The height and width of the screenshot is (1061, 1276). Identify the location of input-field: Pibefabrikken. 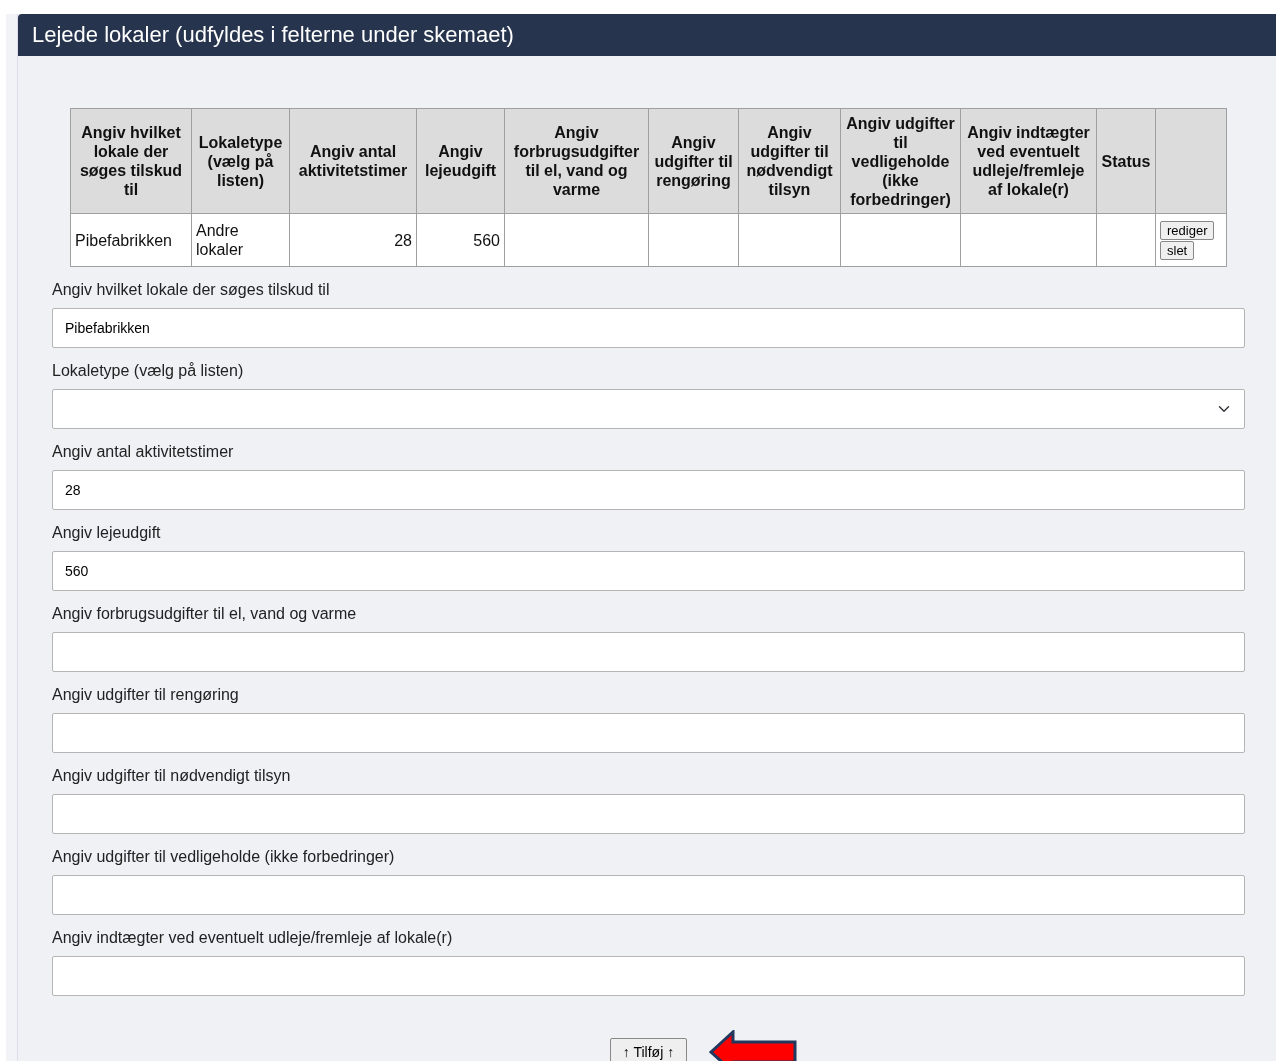
(648, 328).